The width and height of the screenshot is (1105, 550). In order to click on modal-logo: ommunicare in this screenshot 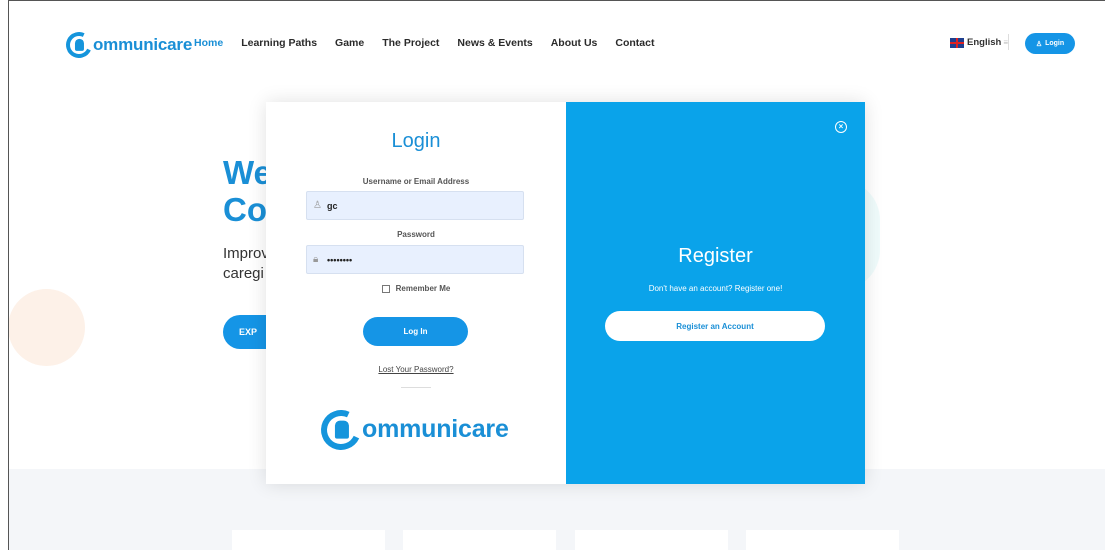, I will do `click(412, 429)`.